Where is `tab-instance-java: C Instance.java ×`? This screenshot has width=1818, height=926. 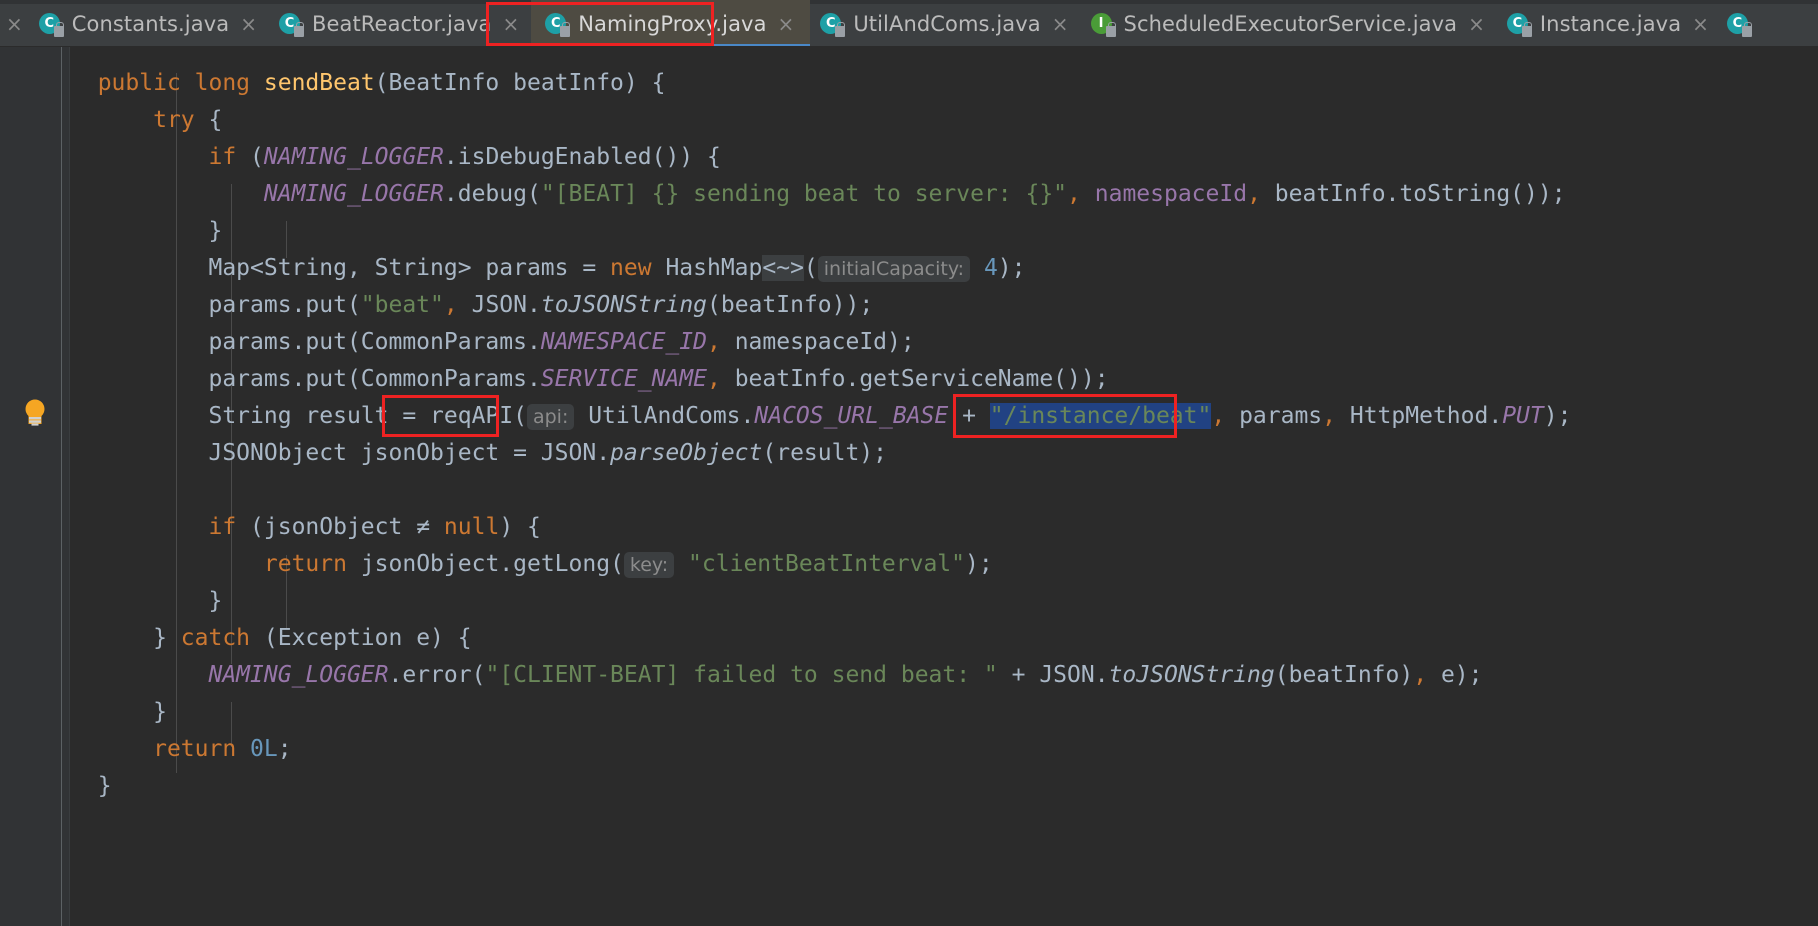
tab-instance-java: C Instance.java × is located at coordinates (1609, 23).